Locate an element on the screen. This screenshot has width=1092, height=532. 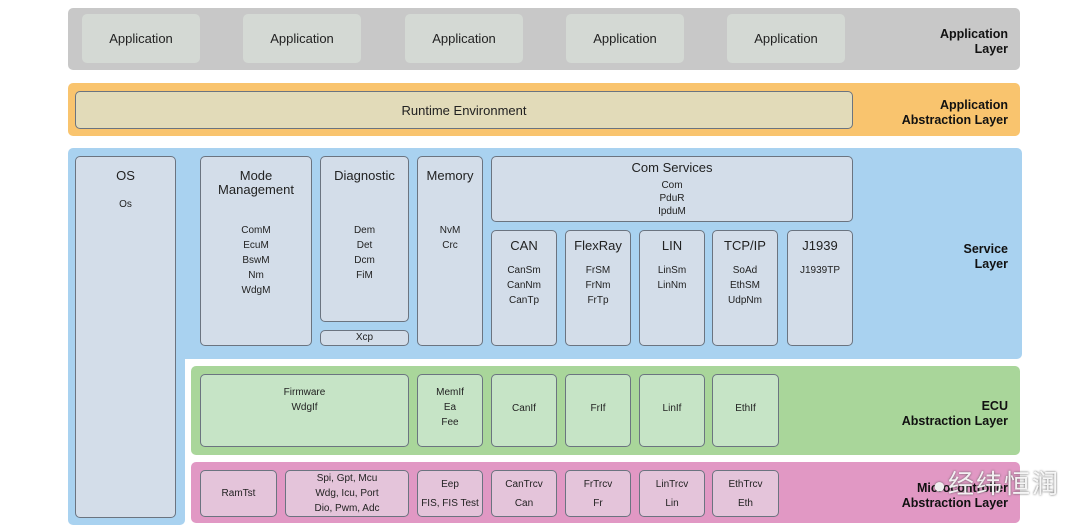
box-items: Dem Det Dcm FiM is located at coordinates (364, 253).